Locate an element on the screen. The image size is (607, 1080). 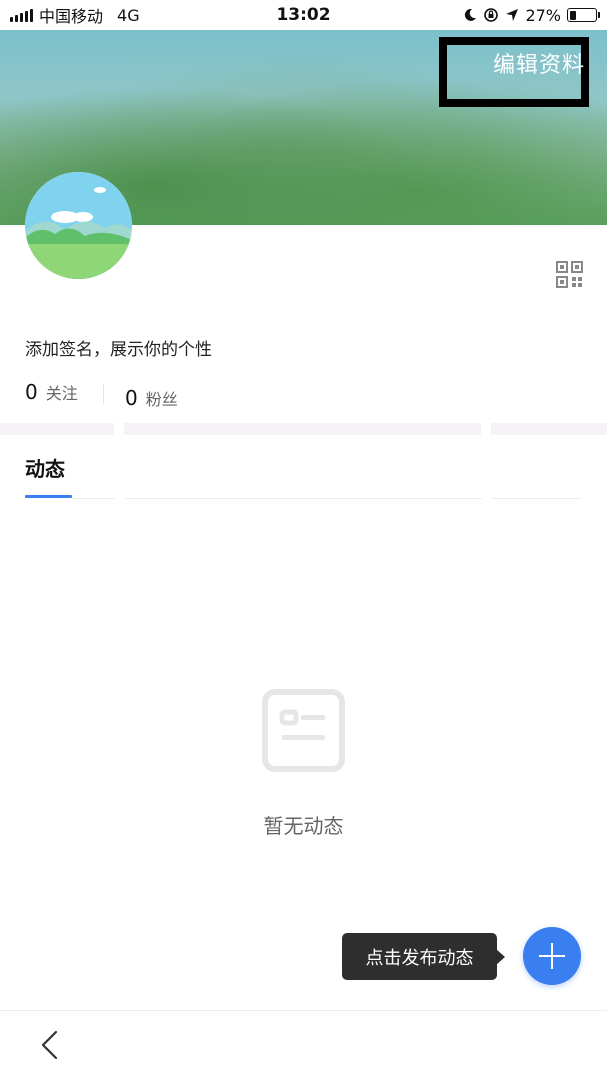
section-separator is located at coordinates (303, 429).